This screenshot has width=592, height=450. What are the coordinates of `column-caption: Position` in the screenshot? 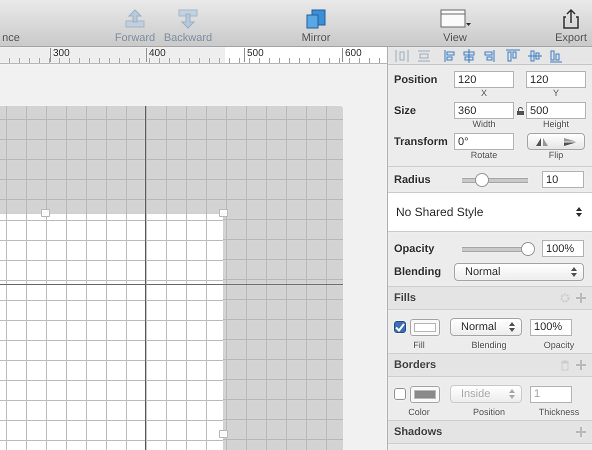 It's located at (489, 412).